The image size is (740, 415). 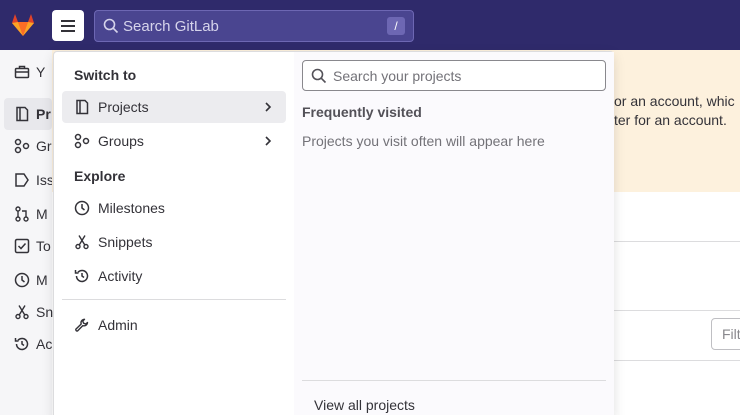 I want to click on project-search-placeholder: Search your projects, so click(x=397, y=75).